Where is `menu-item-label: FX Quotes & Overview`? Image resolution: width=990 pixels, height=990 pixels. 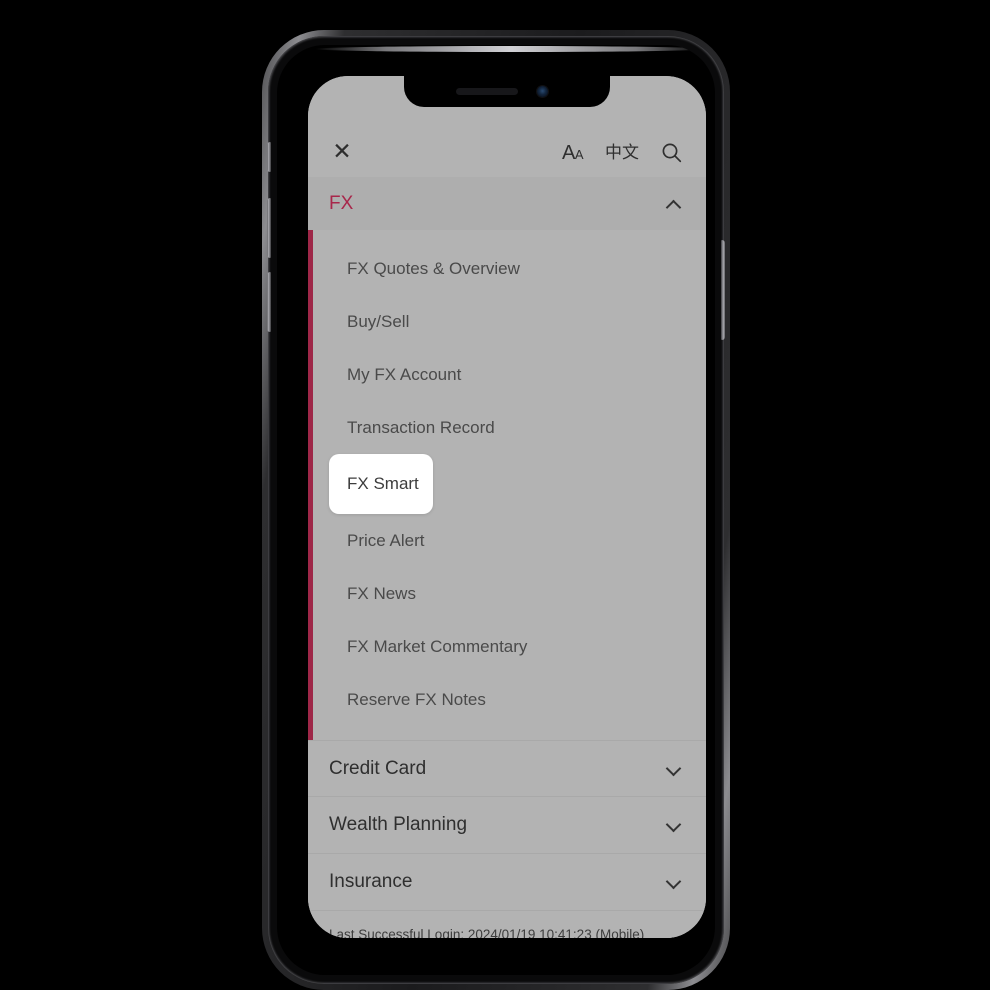 menu-item-label: FX Quotes & Overview is located at coordinates (433, 268).